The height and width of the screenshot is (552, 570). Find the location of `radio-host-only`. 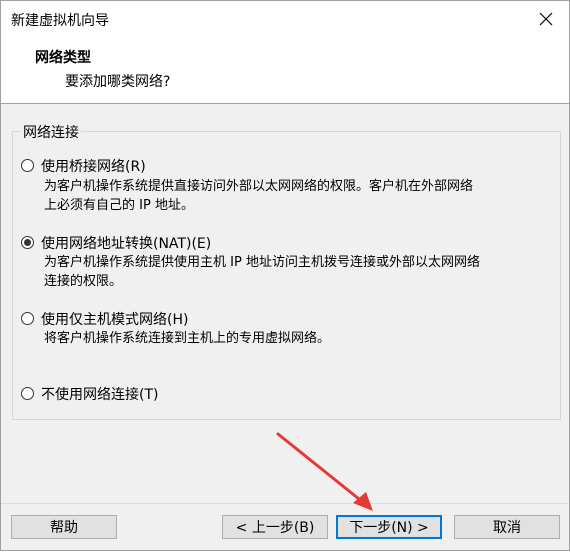

radio-host-only is located at coordinates (27, 318).